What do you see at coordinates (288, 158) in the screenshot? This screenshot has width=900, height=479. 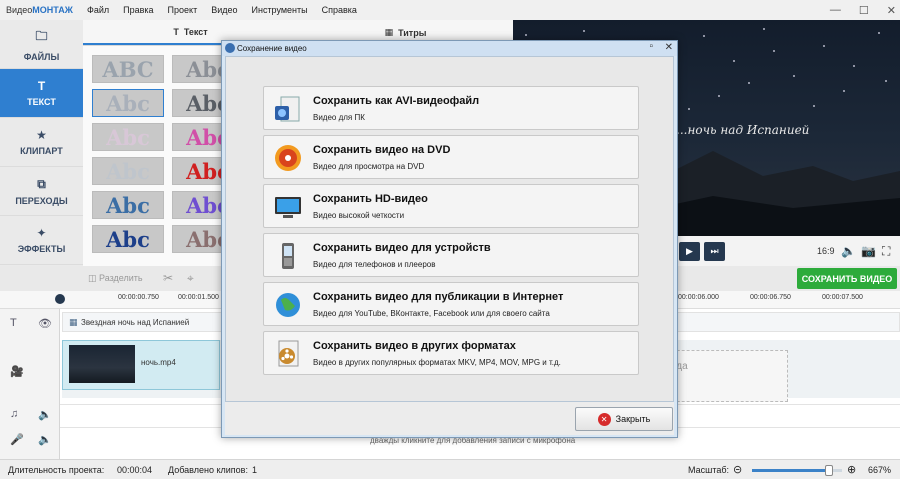 I see `dvd-disc-icon` at bounding box center [288, 158].